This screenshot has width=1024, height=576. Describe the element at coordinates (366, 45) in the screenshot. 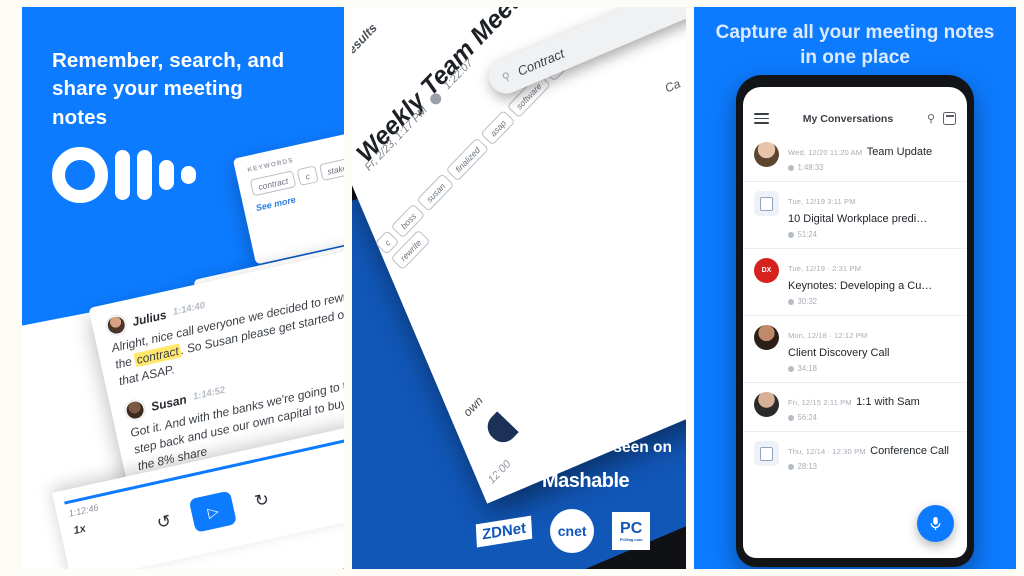

I see `results-count: 2 Results` at that location.